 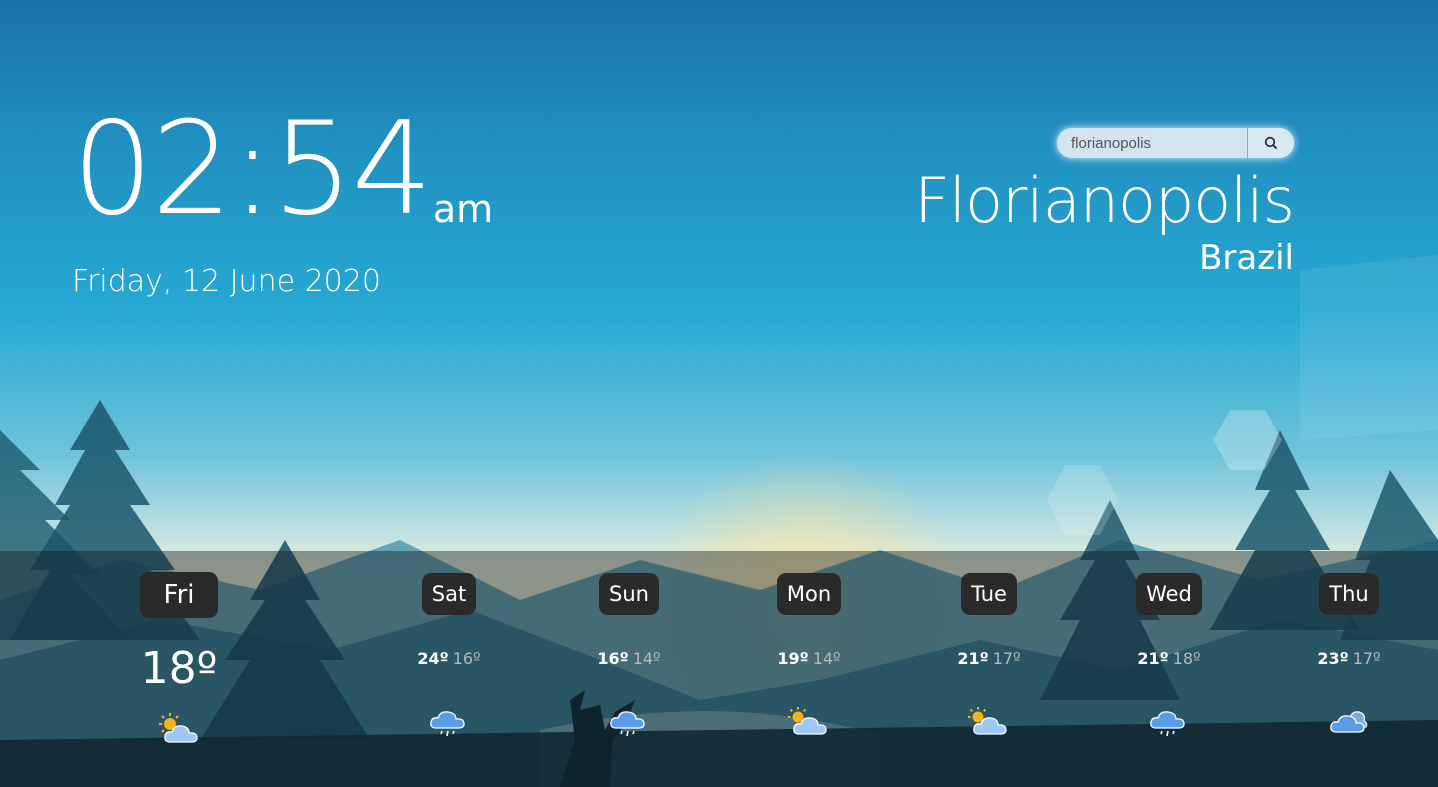 I want to click on forecast-today: Fri 18º, so click(x=179, y=648).